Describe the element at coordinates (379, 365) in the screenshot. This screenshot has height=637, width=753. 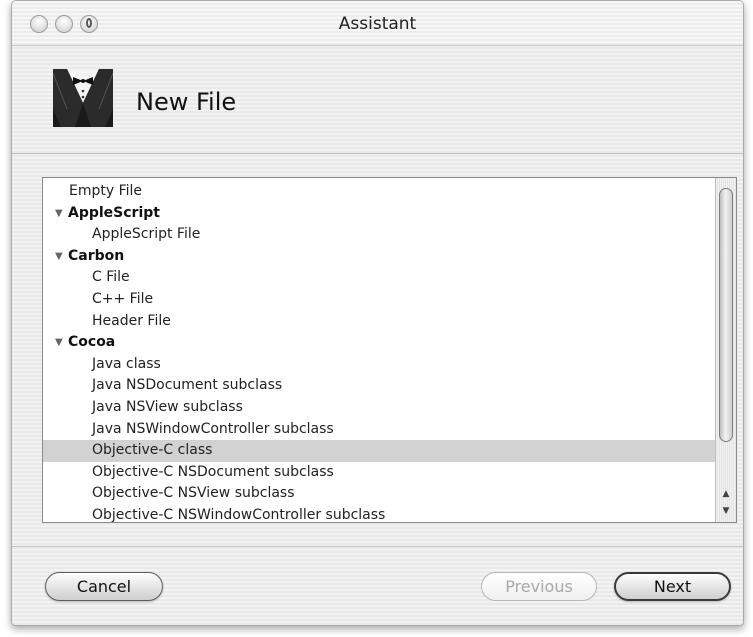
I see `list-item: Java class` at that location.